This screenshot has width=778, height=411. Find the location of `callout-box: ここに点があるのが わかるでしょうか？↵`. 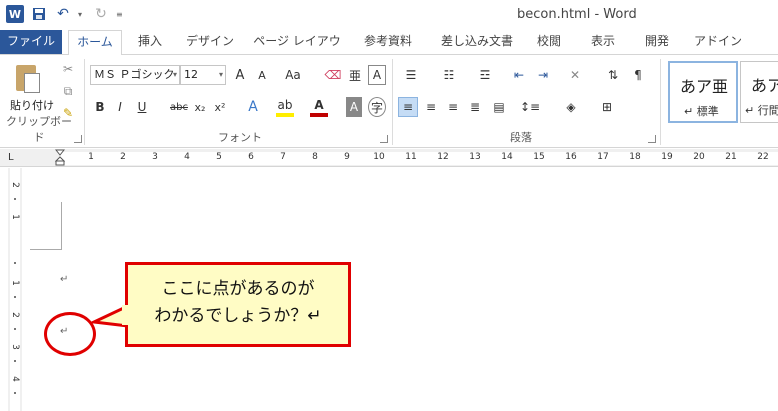

callout-box: ここに点があるのが わかるでしょうか？↵ is located at coordinates (238, 304).